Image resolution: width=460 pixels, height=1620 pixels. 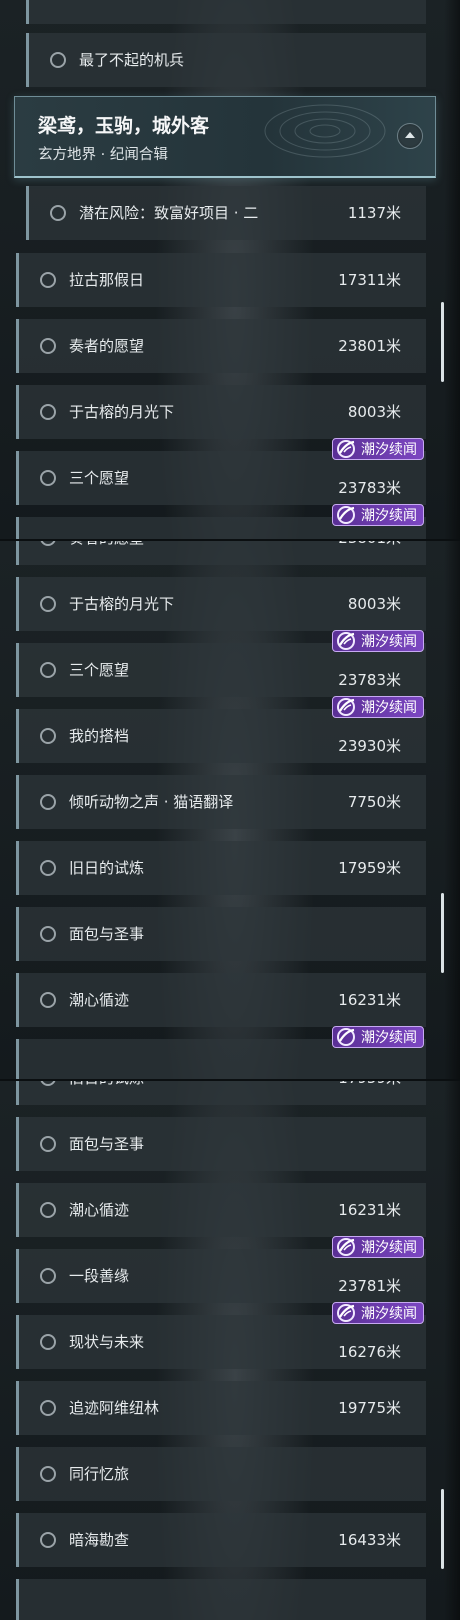 What do you see at coordinates (99, 1210) in the screenshot?
I see `quest-name: 潮心循迹` at bounding box center [99, 1210].